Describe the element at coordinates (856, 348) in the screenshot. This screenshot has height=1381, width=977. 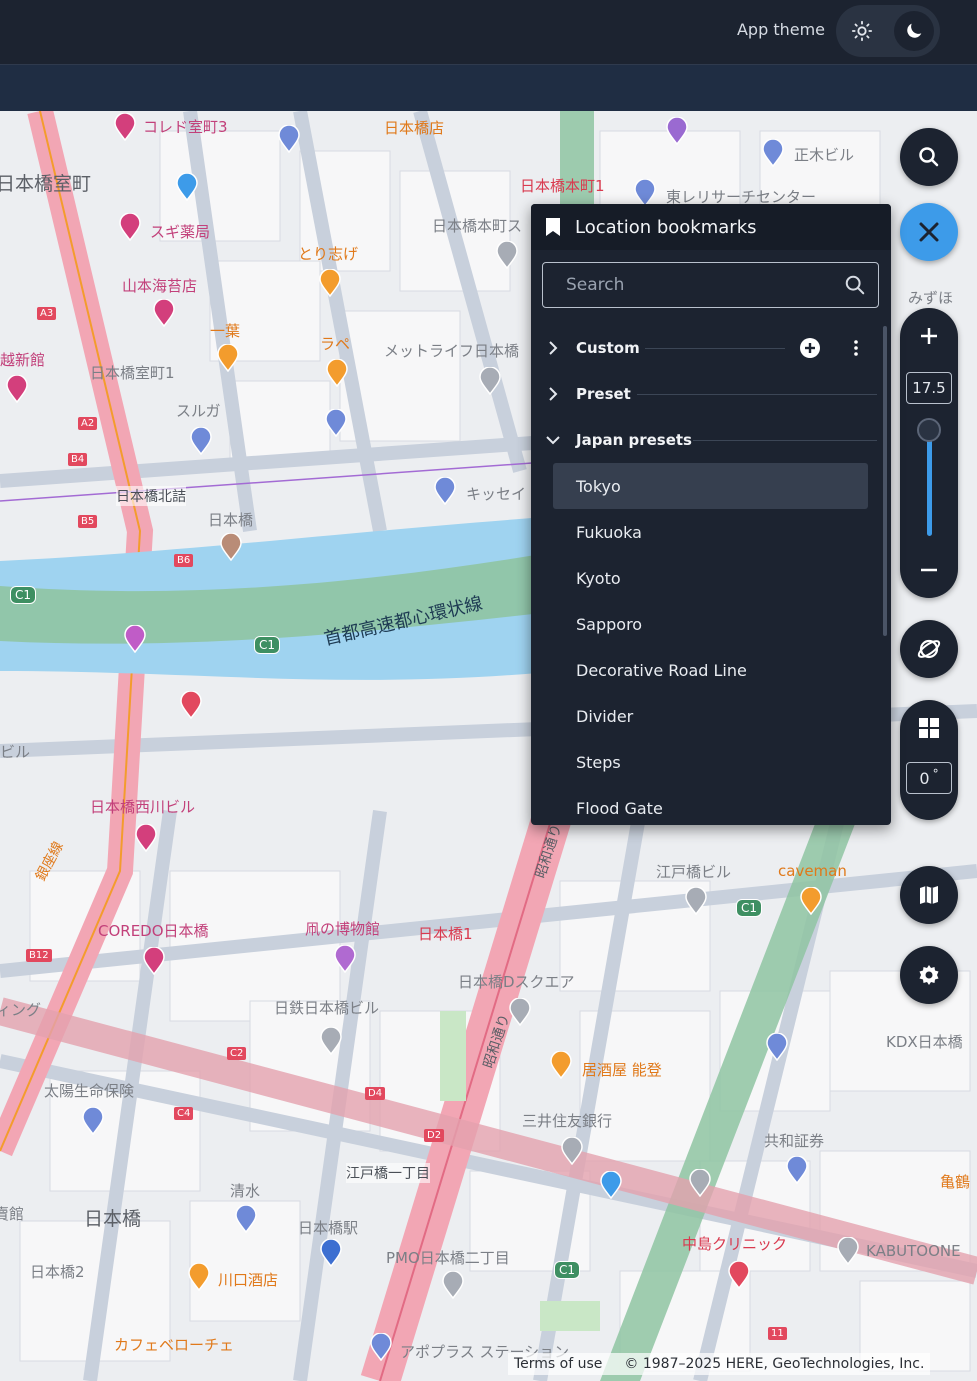
I see `more-vertical-icon` at that location.